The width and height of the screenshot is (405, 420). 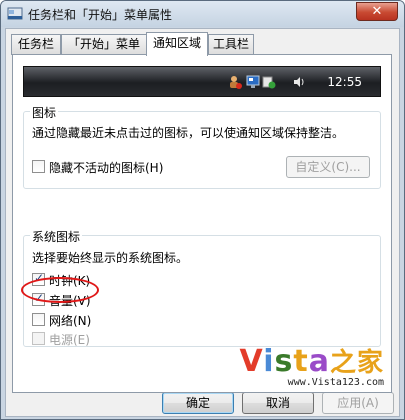 What do you see at coordinates (104, 44) in the screenshot?
I see `tab-start-menu: 「开始」菜单` at bounding box center [104, 44].